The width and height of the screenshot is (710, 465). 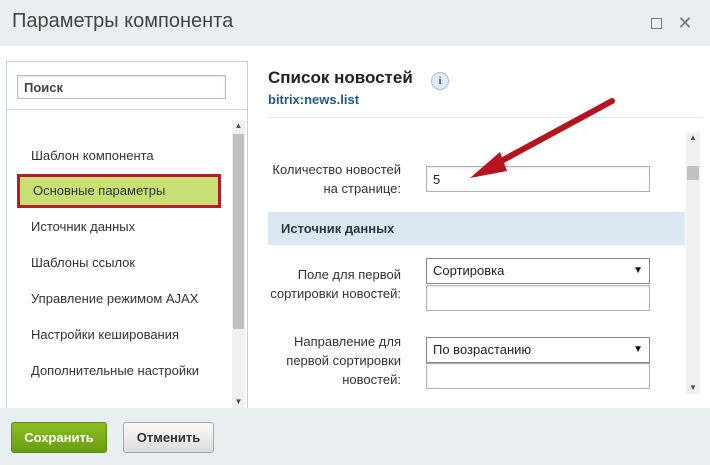 I want to click on component-title: Список новостей, so click(x=340, y=77).